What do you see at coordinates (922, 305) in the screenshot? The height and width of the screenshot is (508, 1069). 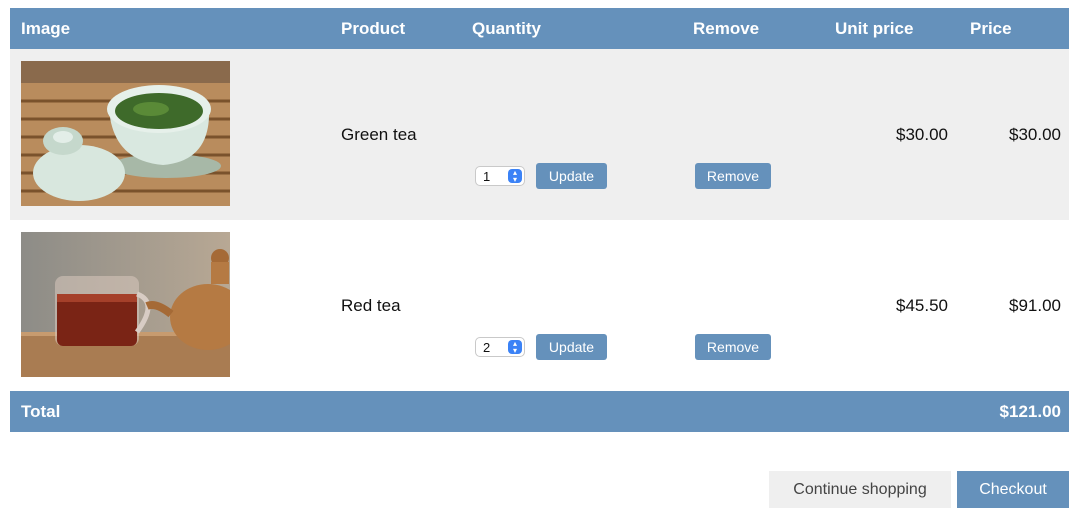 I see `unit-price: $45.50` at bounding box center [922, 305].